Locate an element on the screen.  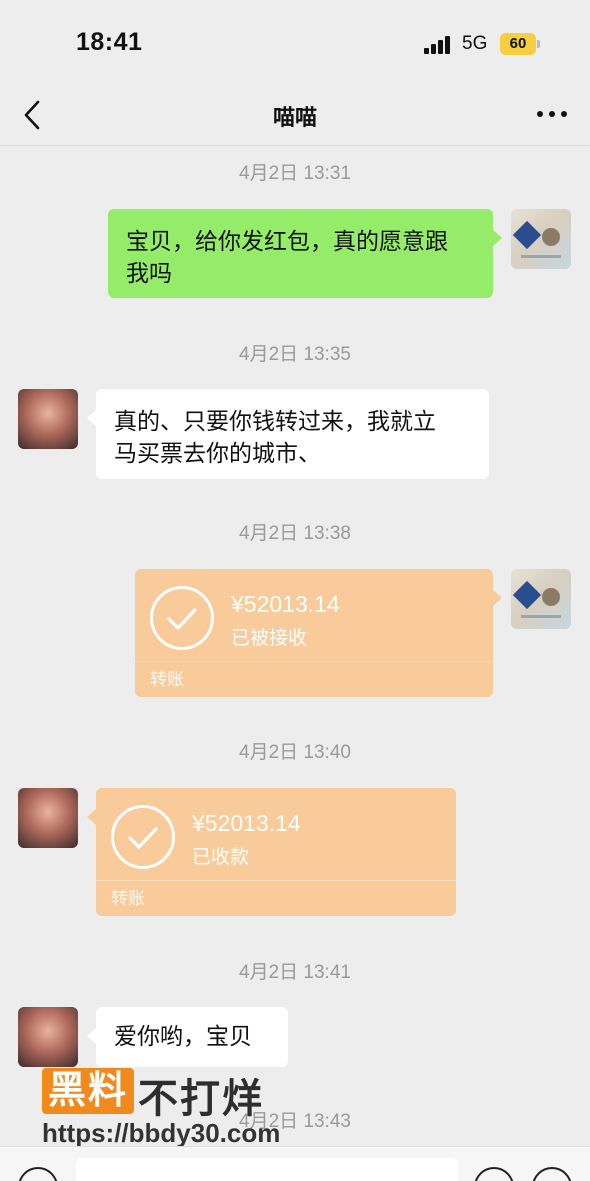
message-timestamp: 4月2日 13:35 is located at coordinates (295, 354).